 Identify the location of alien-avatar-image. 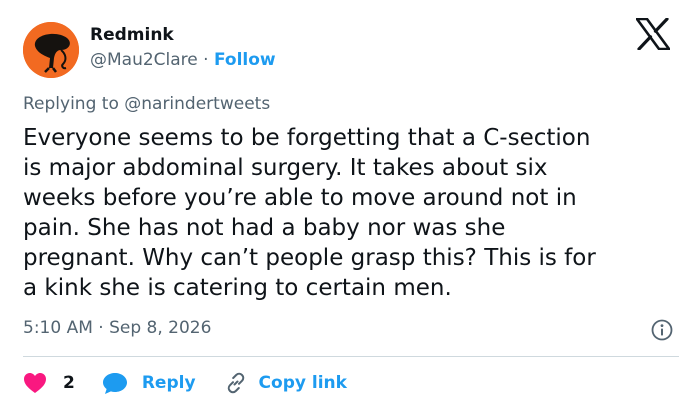
(51, 50).